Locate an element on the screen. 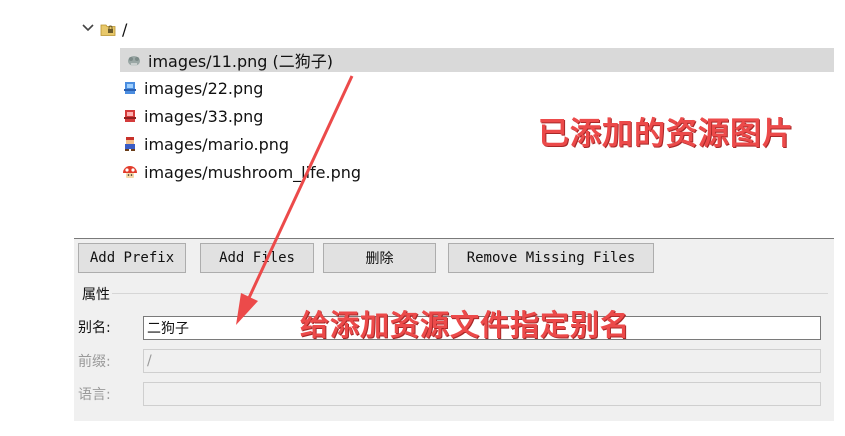 Image resolution: width=845 pixels, height=436 pixels. blue-sprite-icon is located at coordinates (130, 88).